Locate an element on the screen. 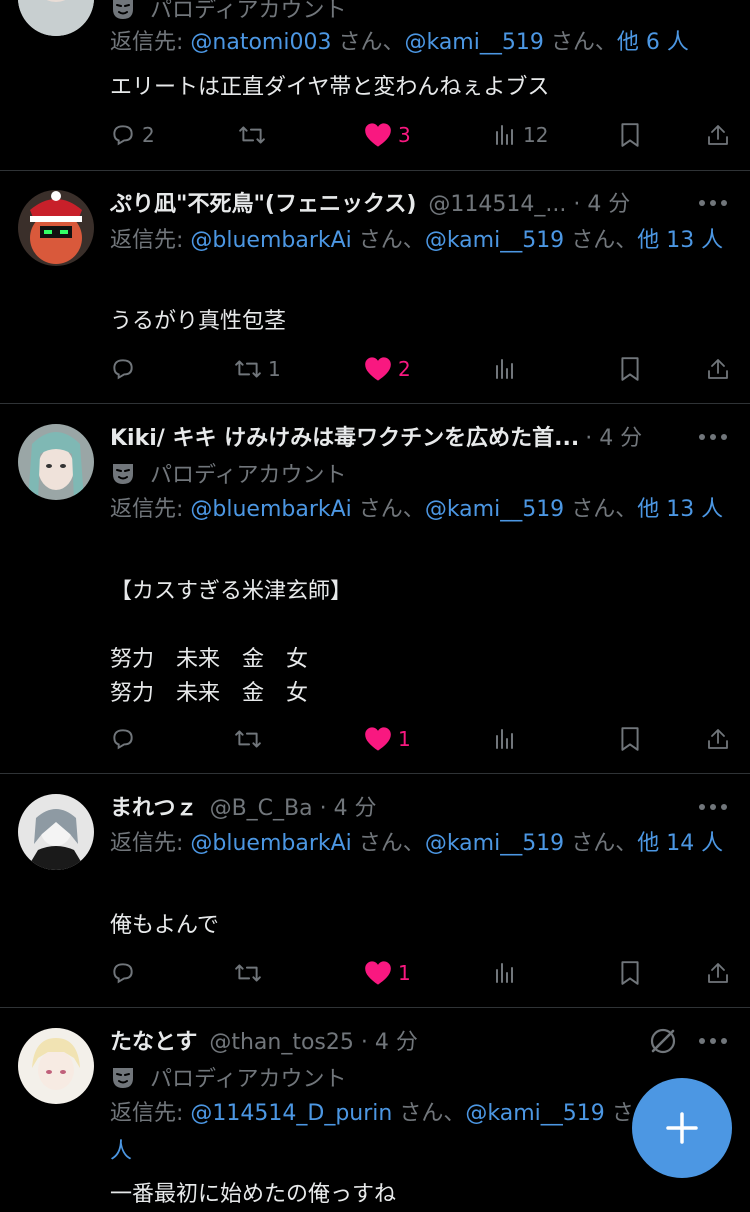  like-button: 2 is located at coordinates (387, 369).